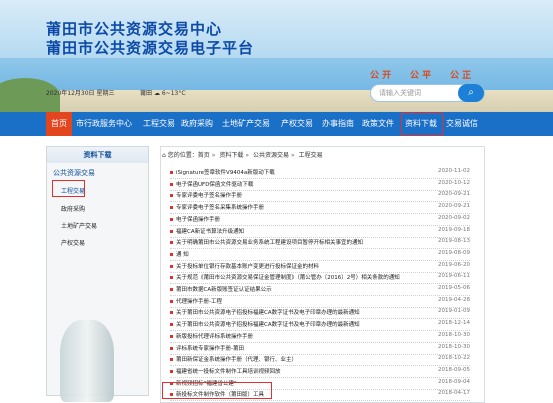 This screenshot has width=553, height=403. What do you see at coordinates (182, 255) in the screenshot?
I see `list-item-title: 通 知` at bounding box center [182, 255].